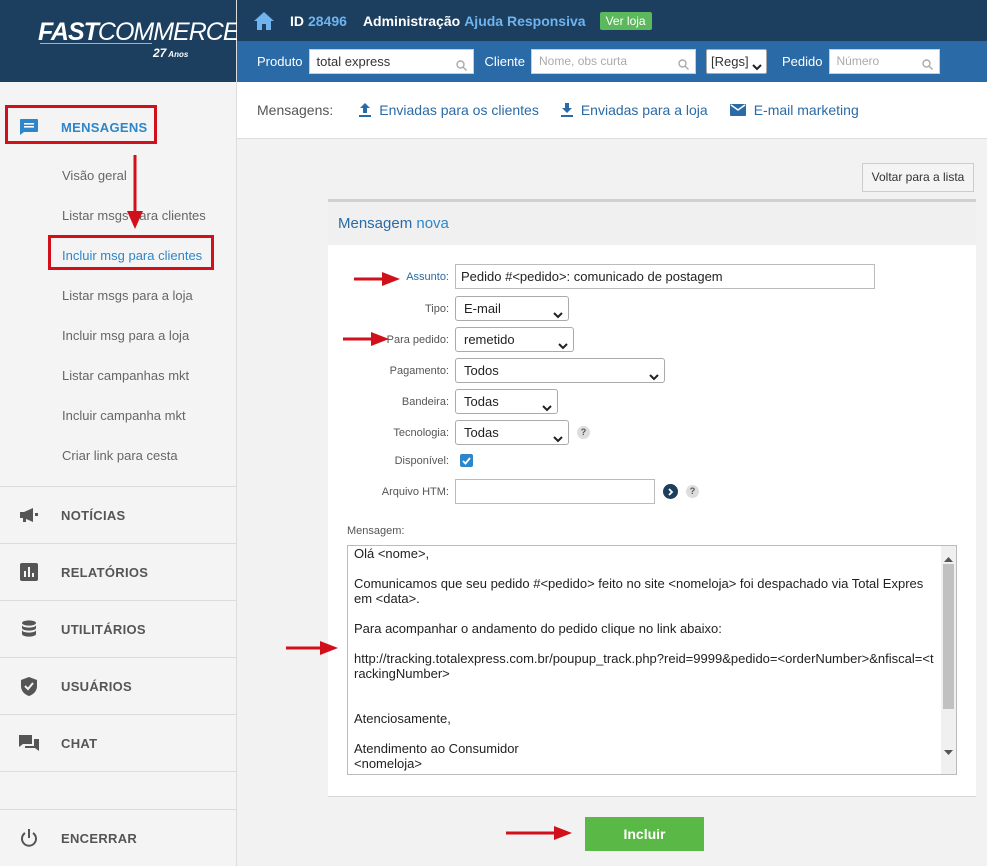  What do you see at coordinates (120, 41) in the screenshot?
I see `logo: FASTCOMMERCE 27 Anos` at bounding box center [120, 41].